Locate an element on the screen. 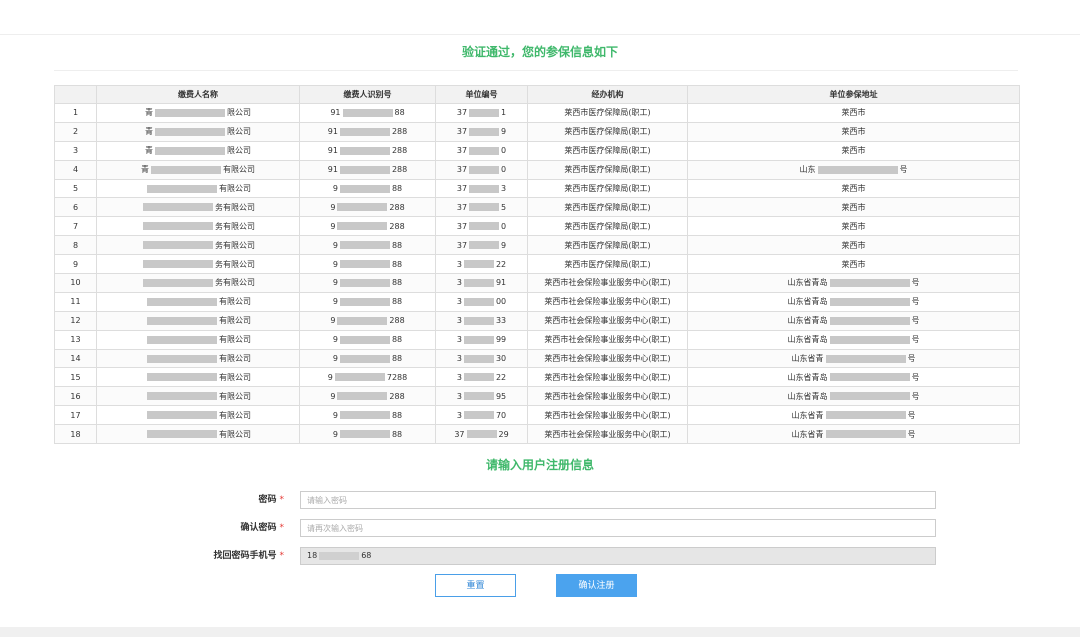 This screenshot has width=1080, height=637. confirm-register-button: 确认注册 is located at coordinates (596, 585).